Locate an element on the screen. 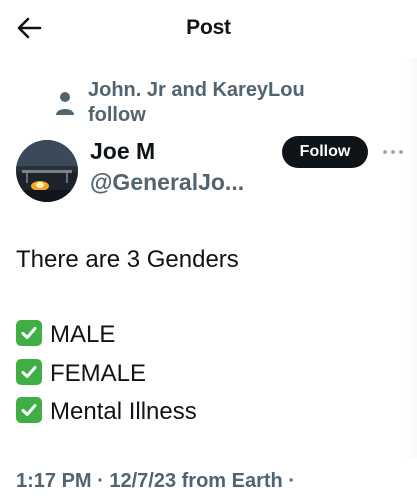 This screenshot has width=417, height=500. top-bar: Post is located at coordinates (208, 29).